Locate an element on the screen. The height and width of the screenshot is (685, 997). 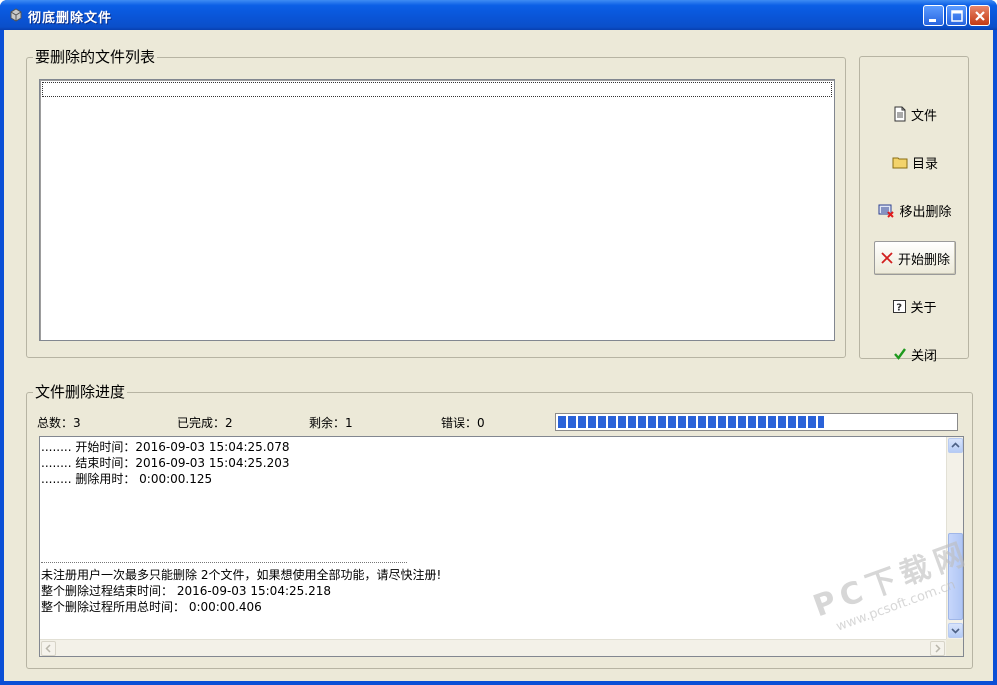
close-app-label: 关闭 is located at coordinates (923, 356).